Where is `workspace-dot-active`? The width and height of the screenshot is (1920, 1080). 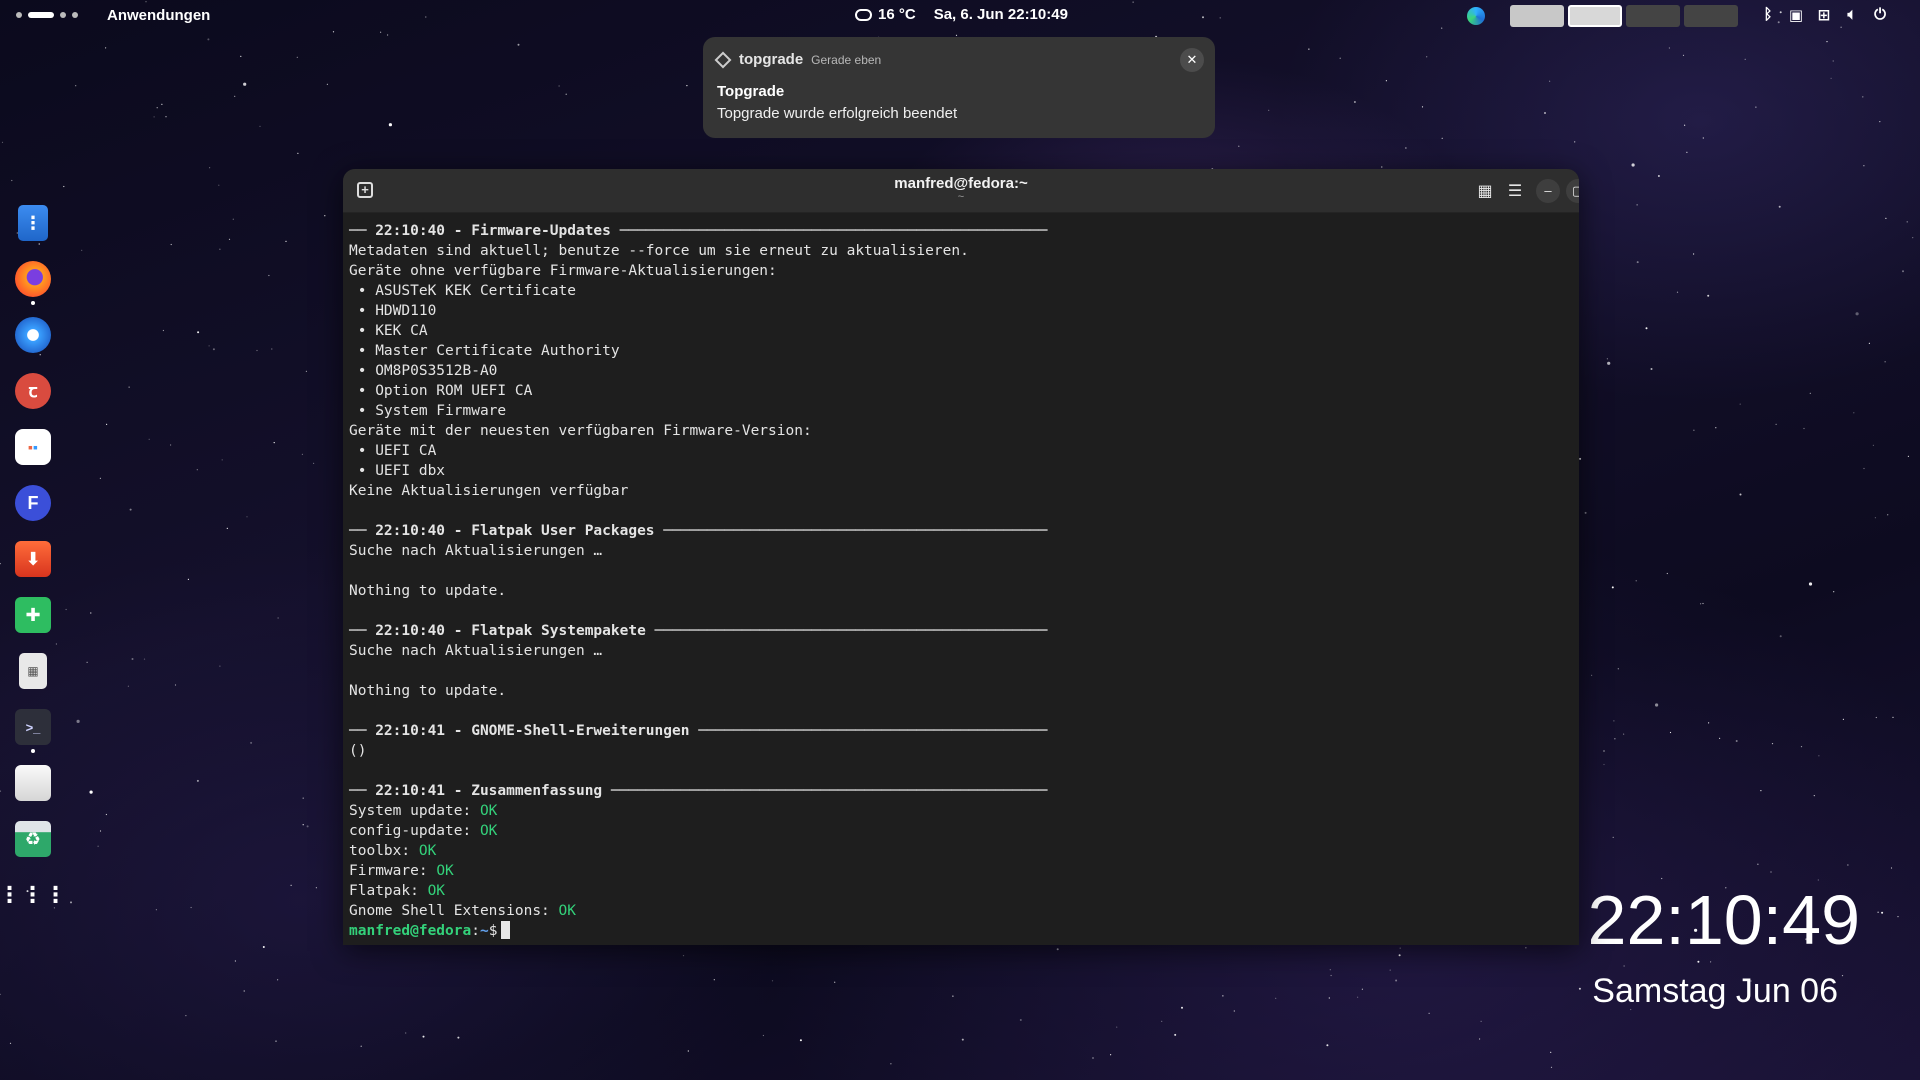 workspace-dot-active is located at coordinates (41, 15).